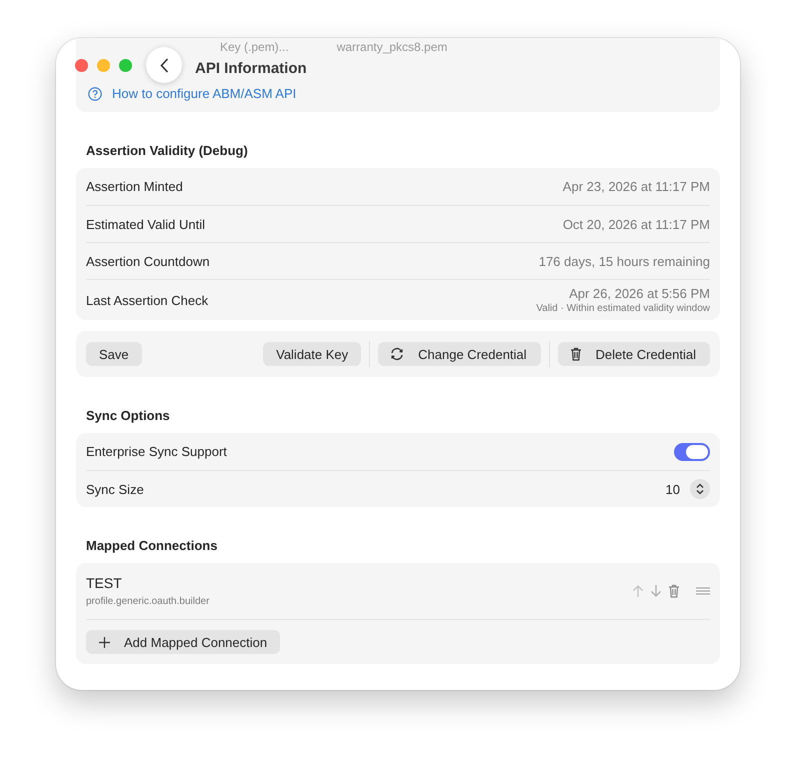 The image size is (796, 764). Describe the element at coordinates (639, 293) in the screenshot. I see `row-value: Apr 26, 2026 at 5:56 PM` at that location.